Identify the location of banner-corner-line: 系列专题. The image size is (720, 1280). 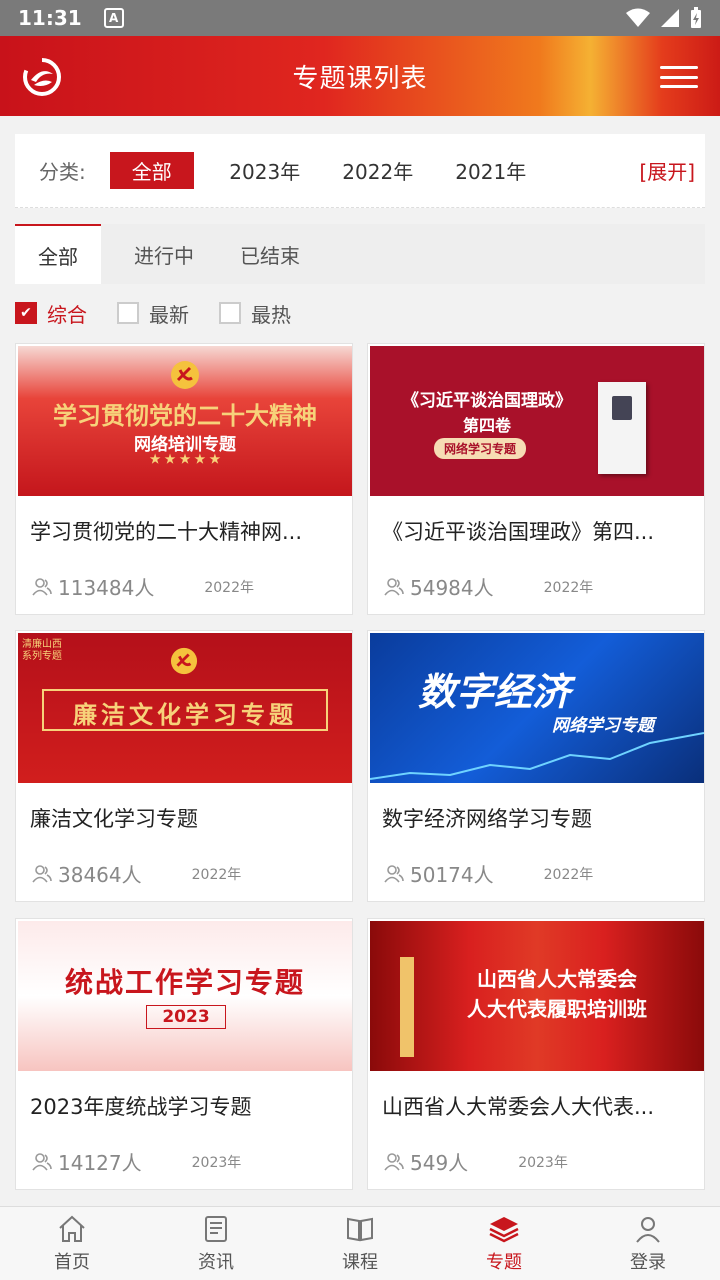
(42, 656).